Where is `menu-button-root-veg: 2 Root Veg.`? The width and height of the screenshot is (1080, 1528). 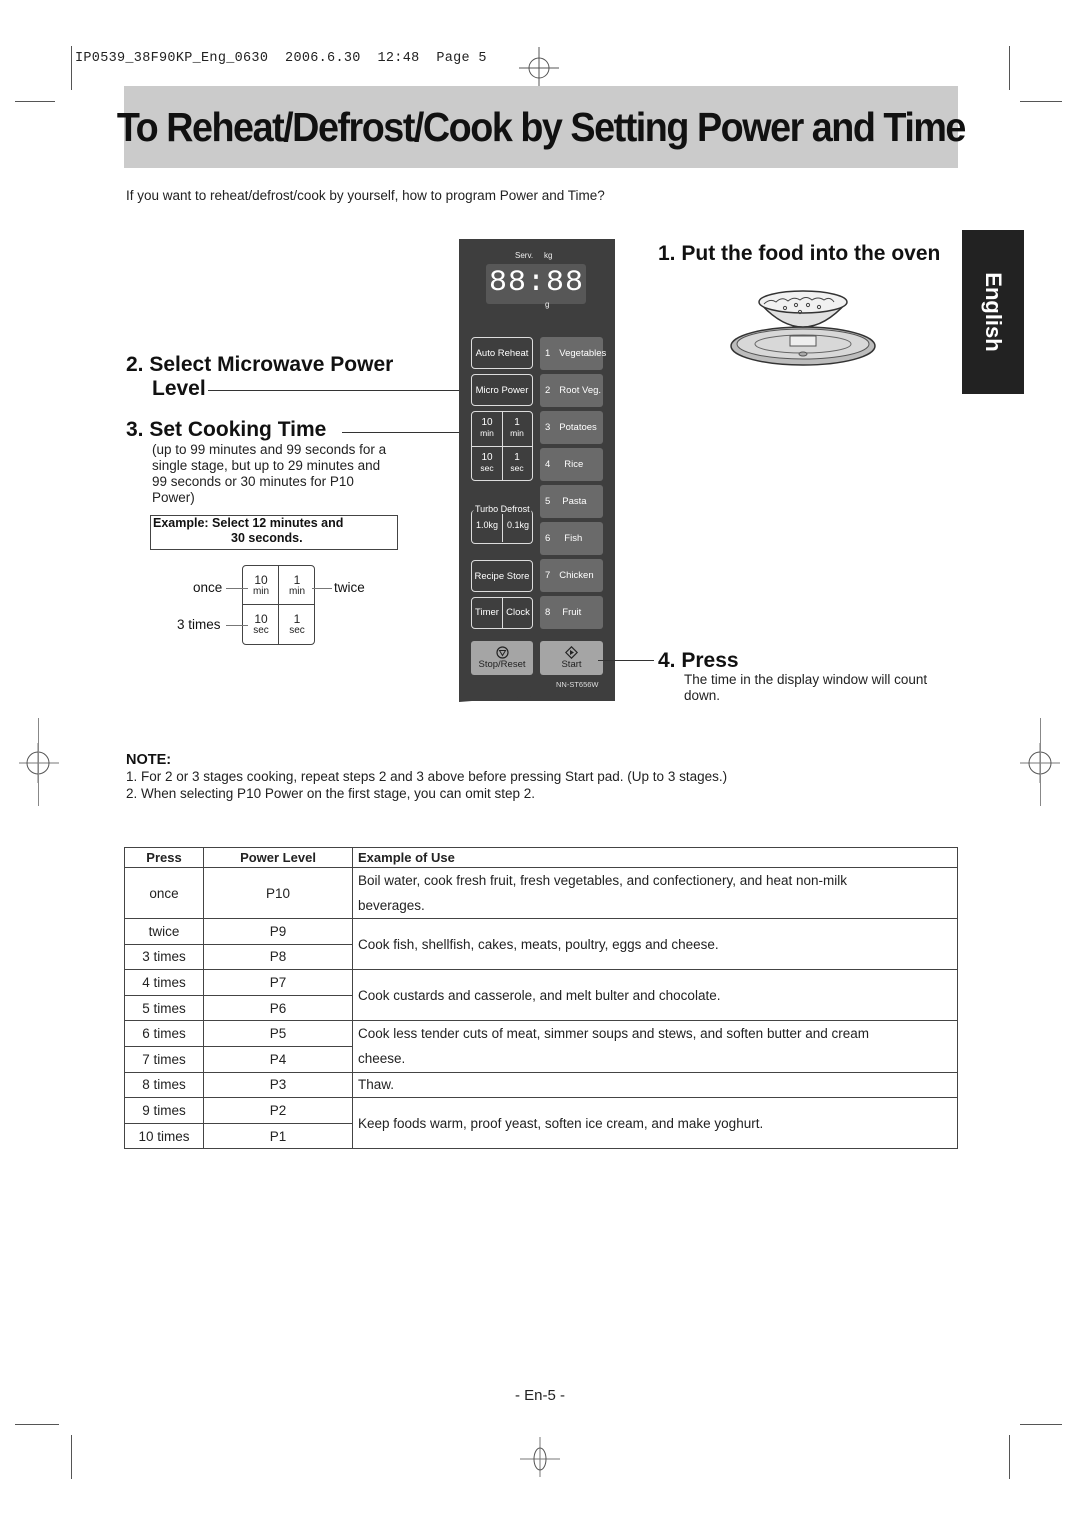
menu-button-root-veg: 2 Root Veg. is located at coordinates (571, 390).